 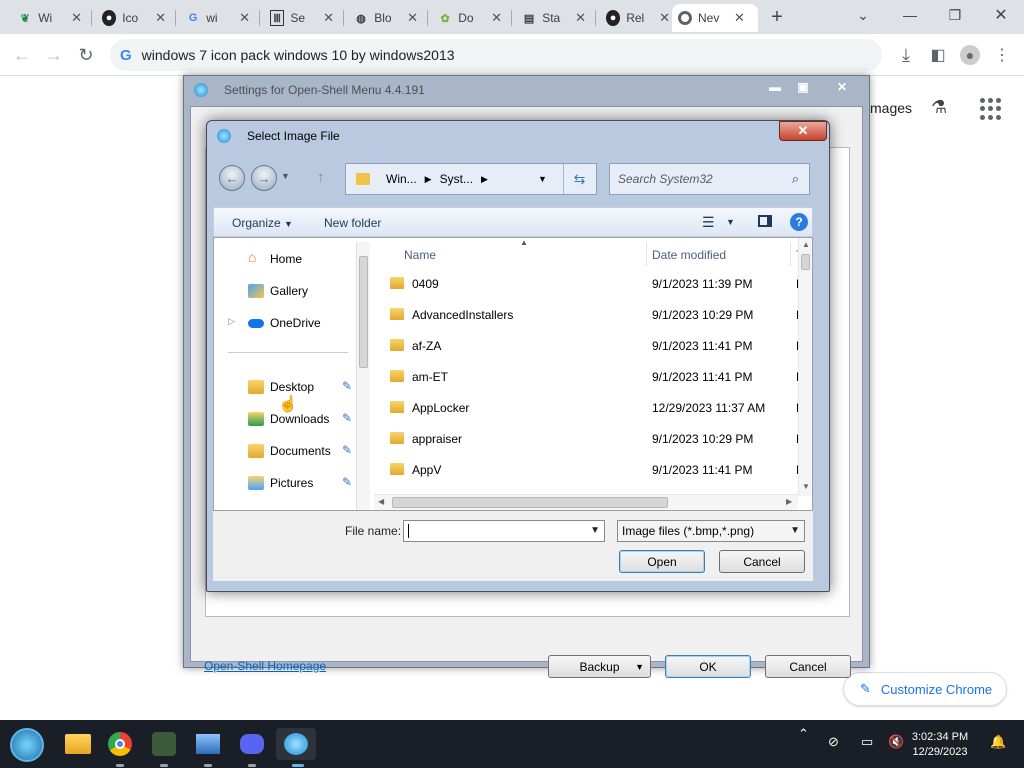 What do you see at coordinates (363, 376) in the screenshot?
I see `nav-scrollbar` at bounding box center [363, 376].